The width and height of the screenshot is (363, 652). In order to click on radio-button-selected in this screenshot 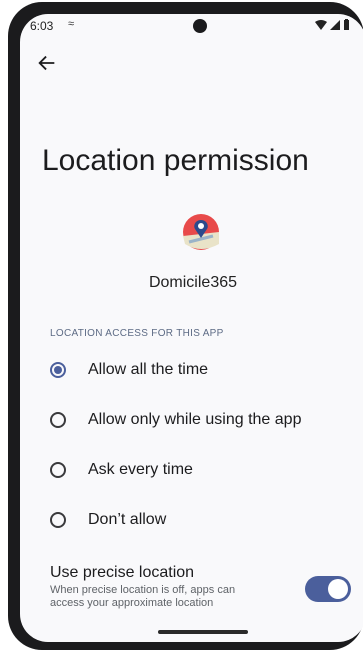, I will do `click(58, 370)`.